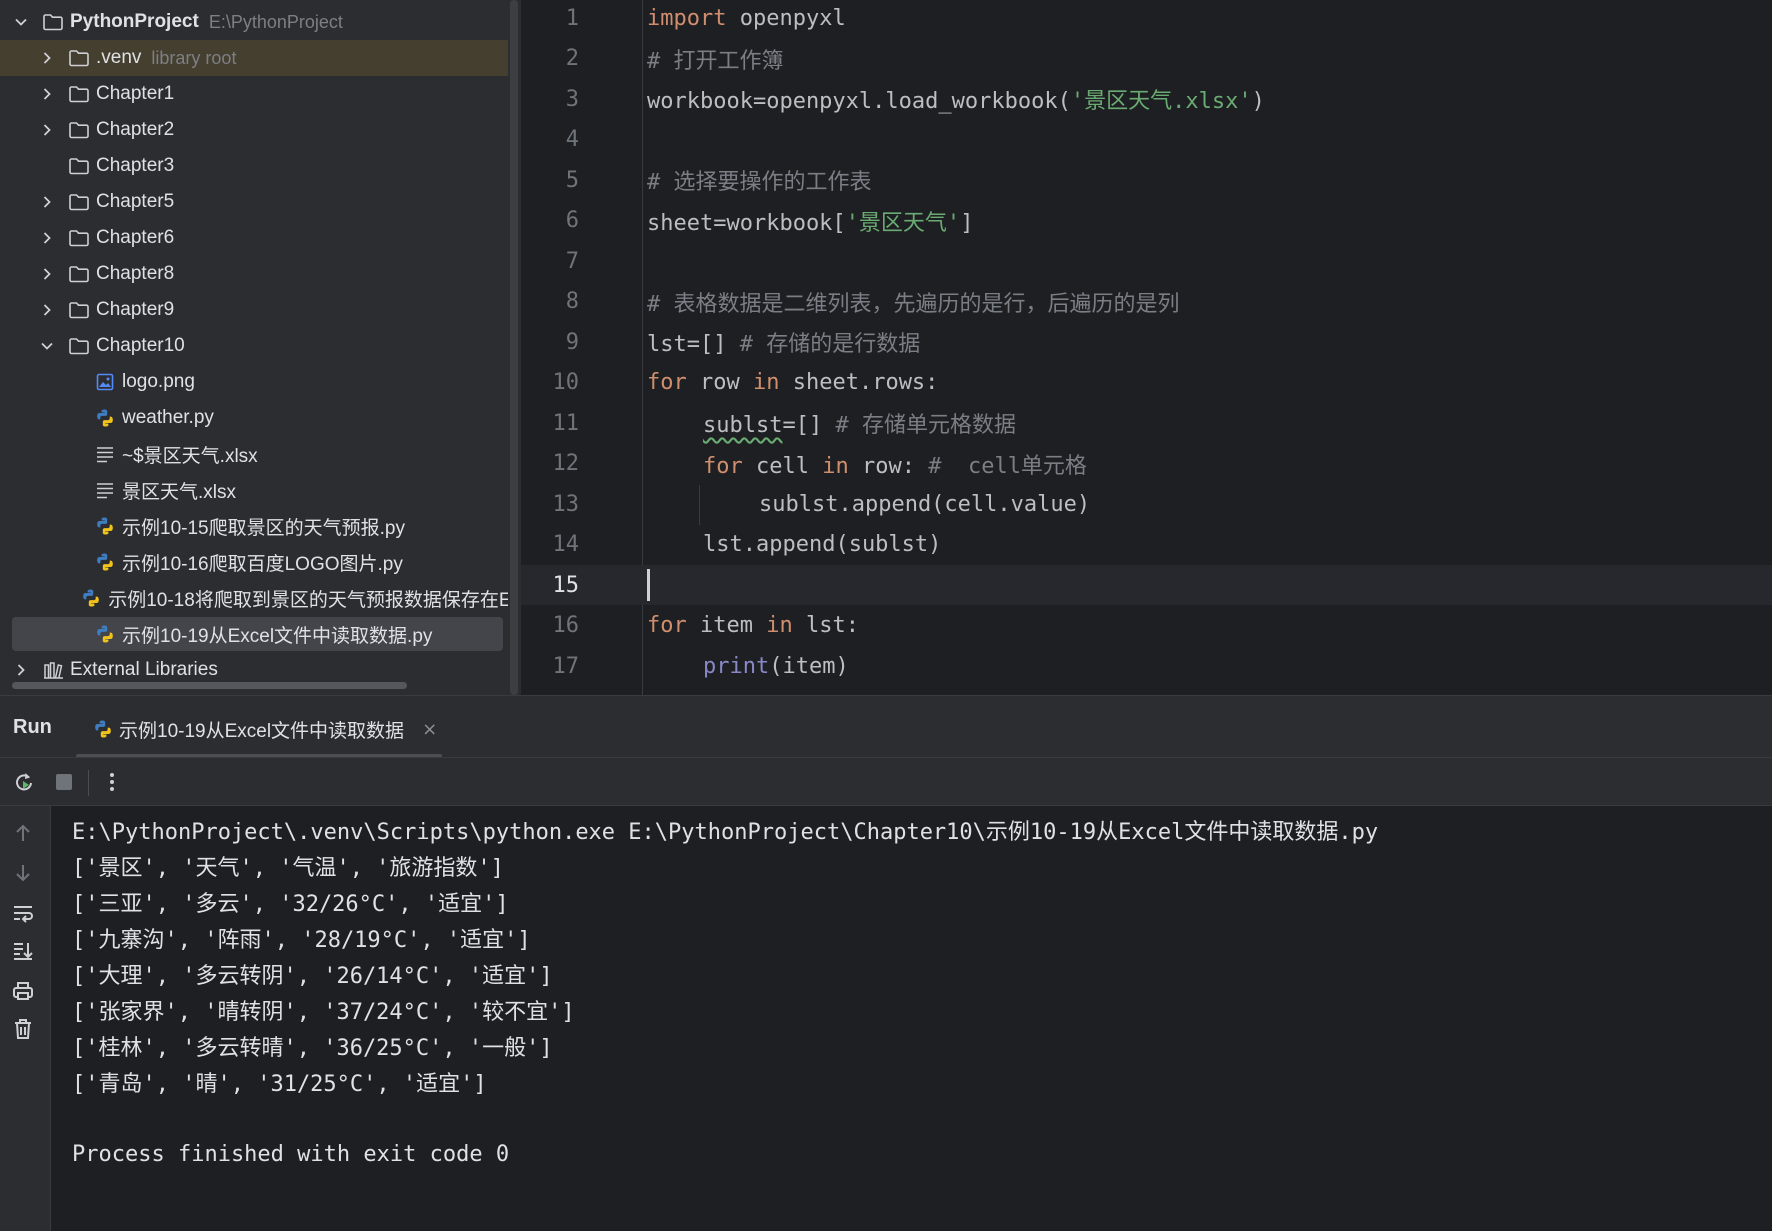 The height and width of the screenshot is (1231, 1772). I want to click on code-token: openpyxl, so click(786, 18).